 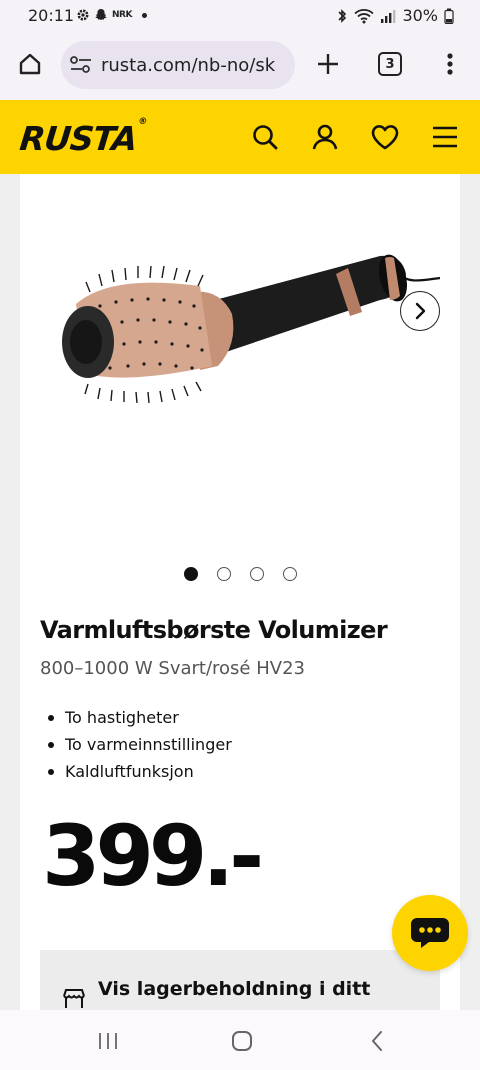 I want to click on recent-apps-button, so click(x=108, y=1041).